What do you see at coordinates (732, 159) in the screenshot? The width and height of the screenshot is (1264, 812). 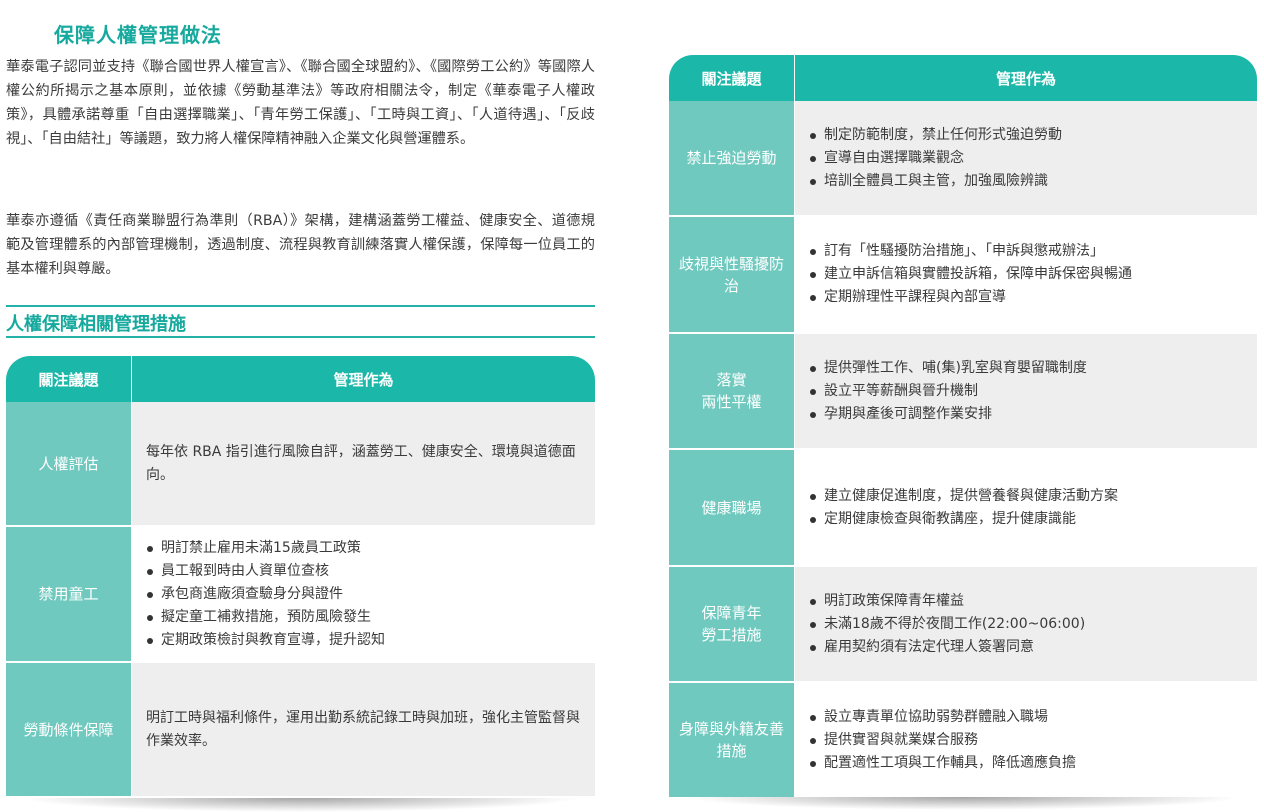 I see `topic-cell: 禁止強迫勞動` at bounding box center [732, 159].